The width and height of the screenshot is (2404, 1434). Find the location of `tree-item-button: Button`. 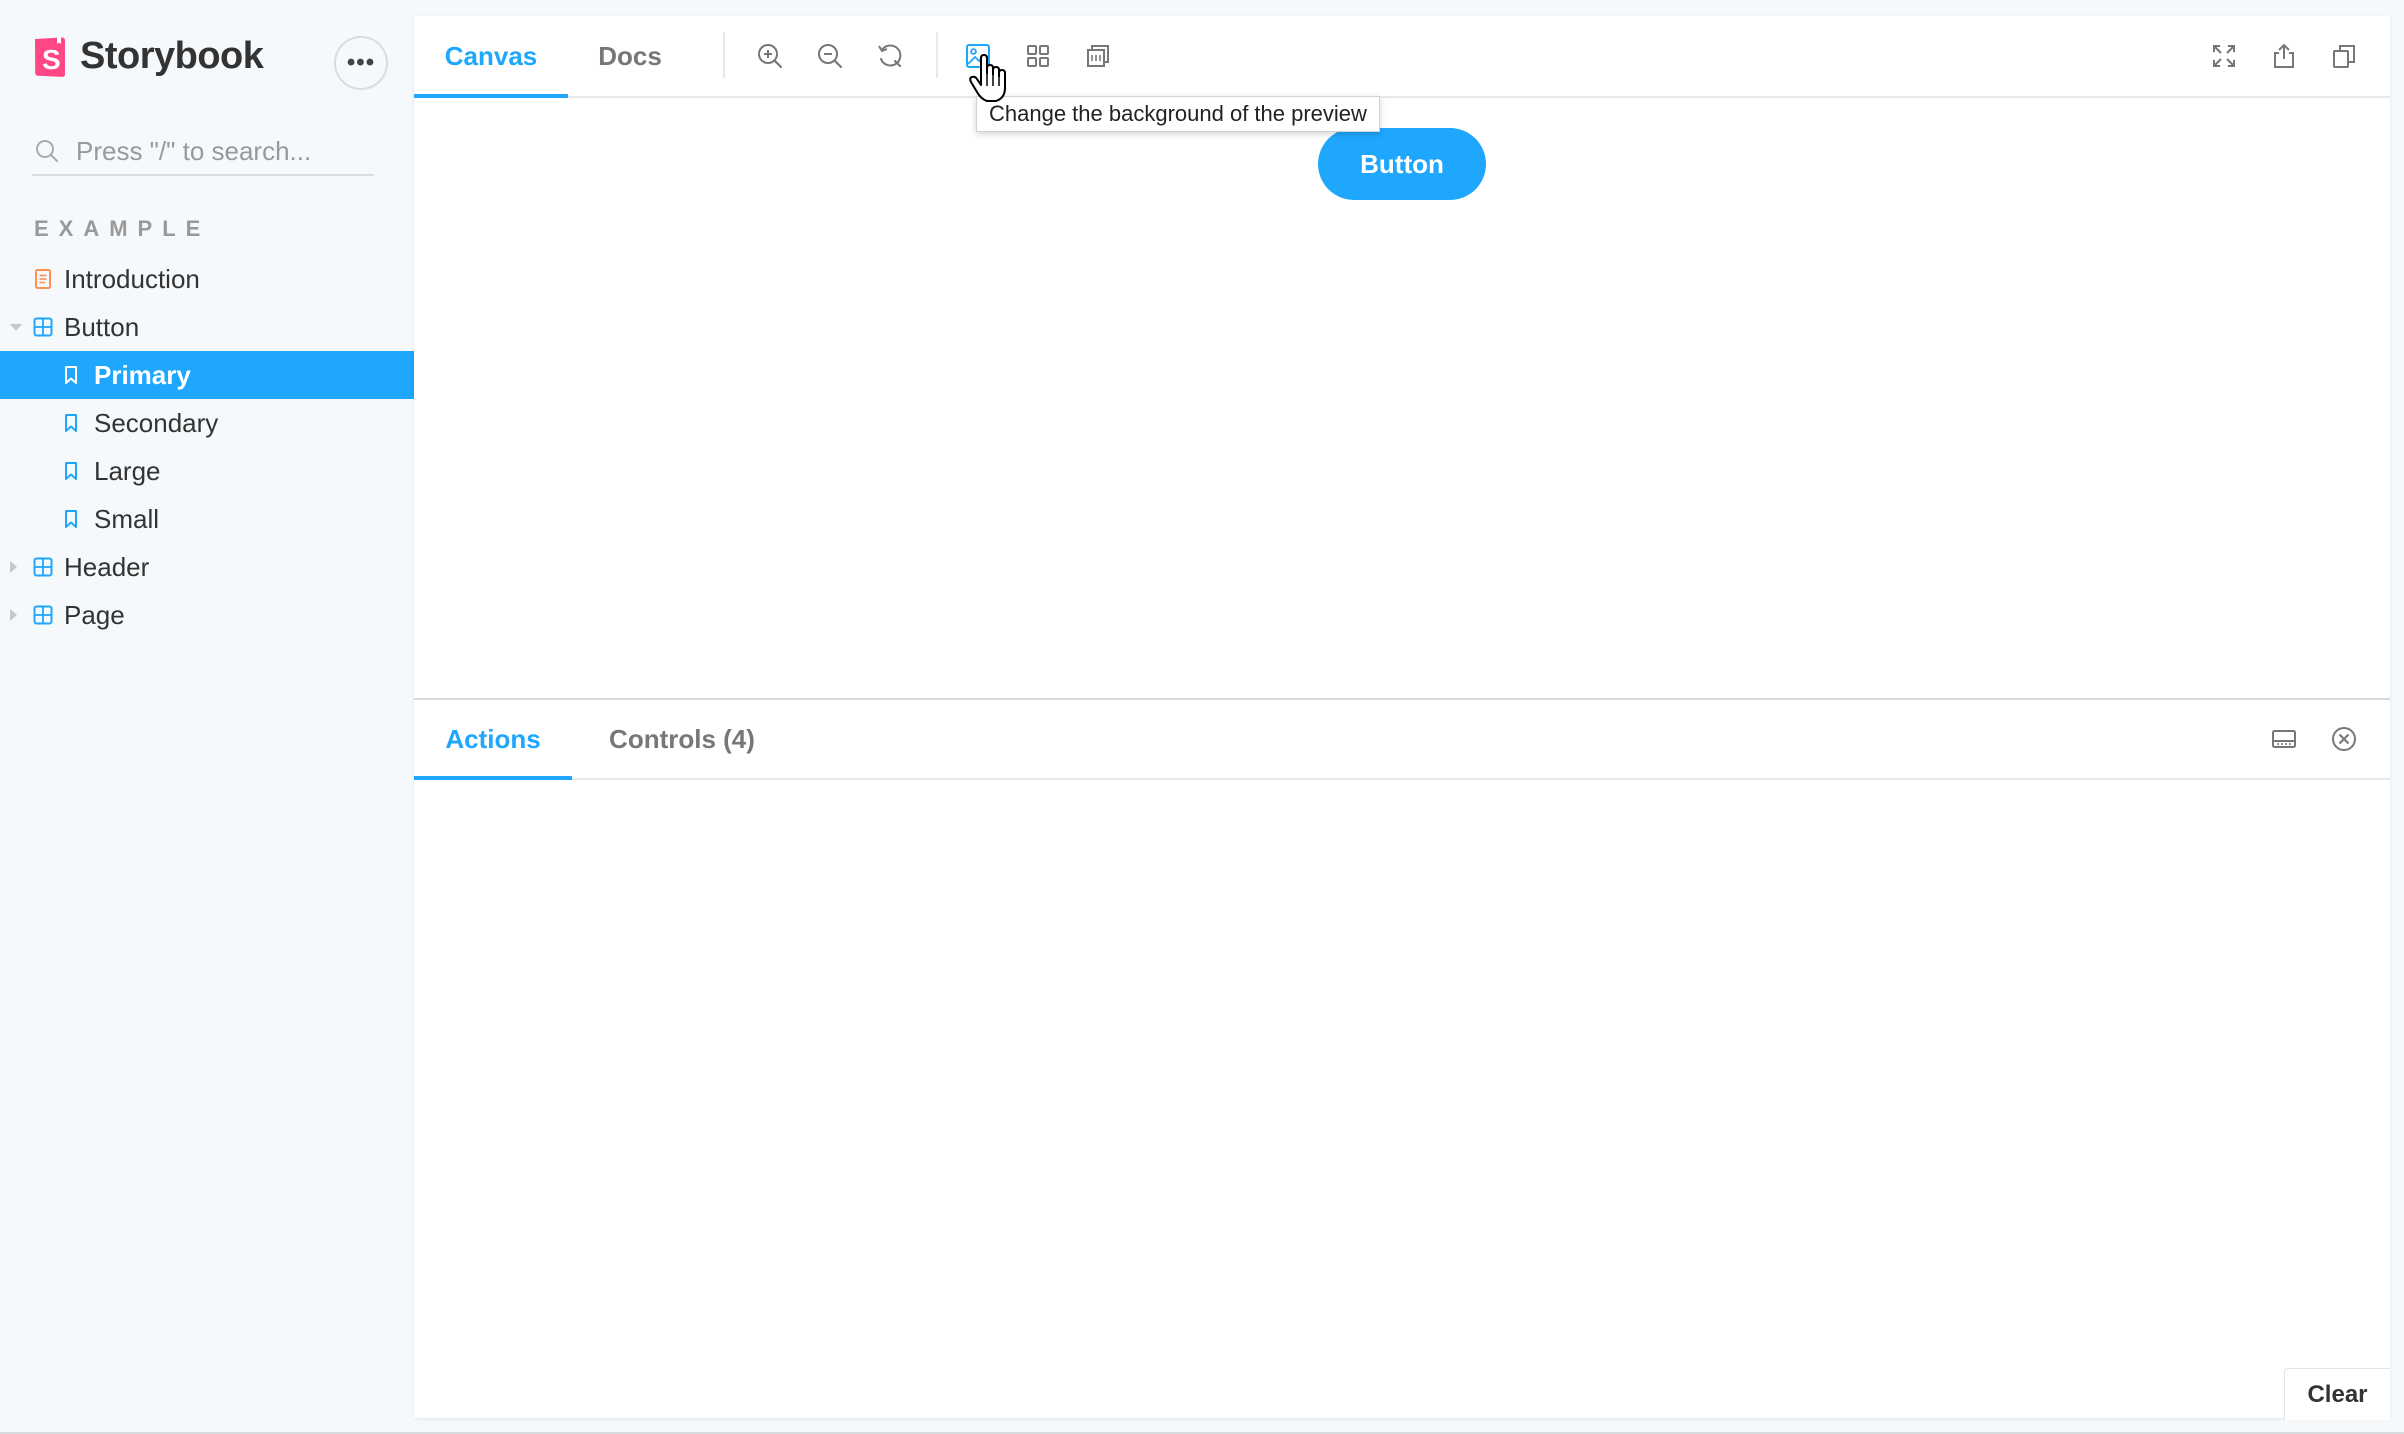

tree-item-button: Button is located at coordinates (207, 327).